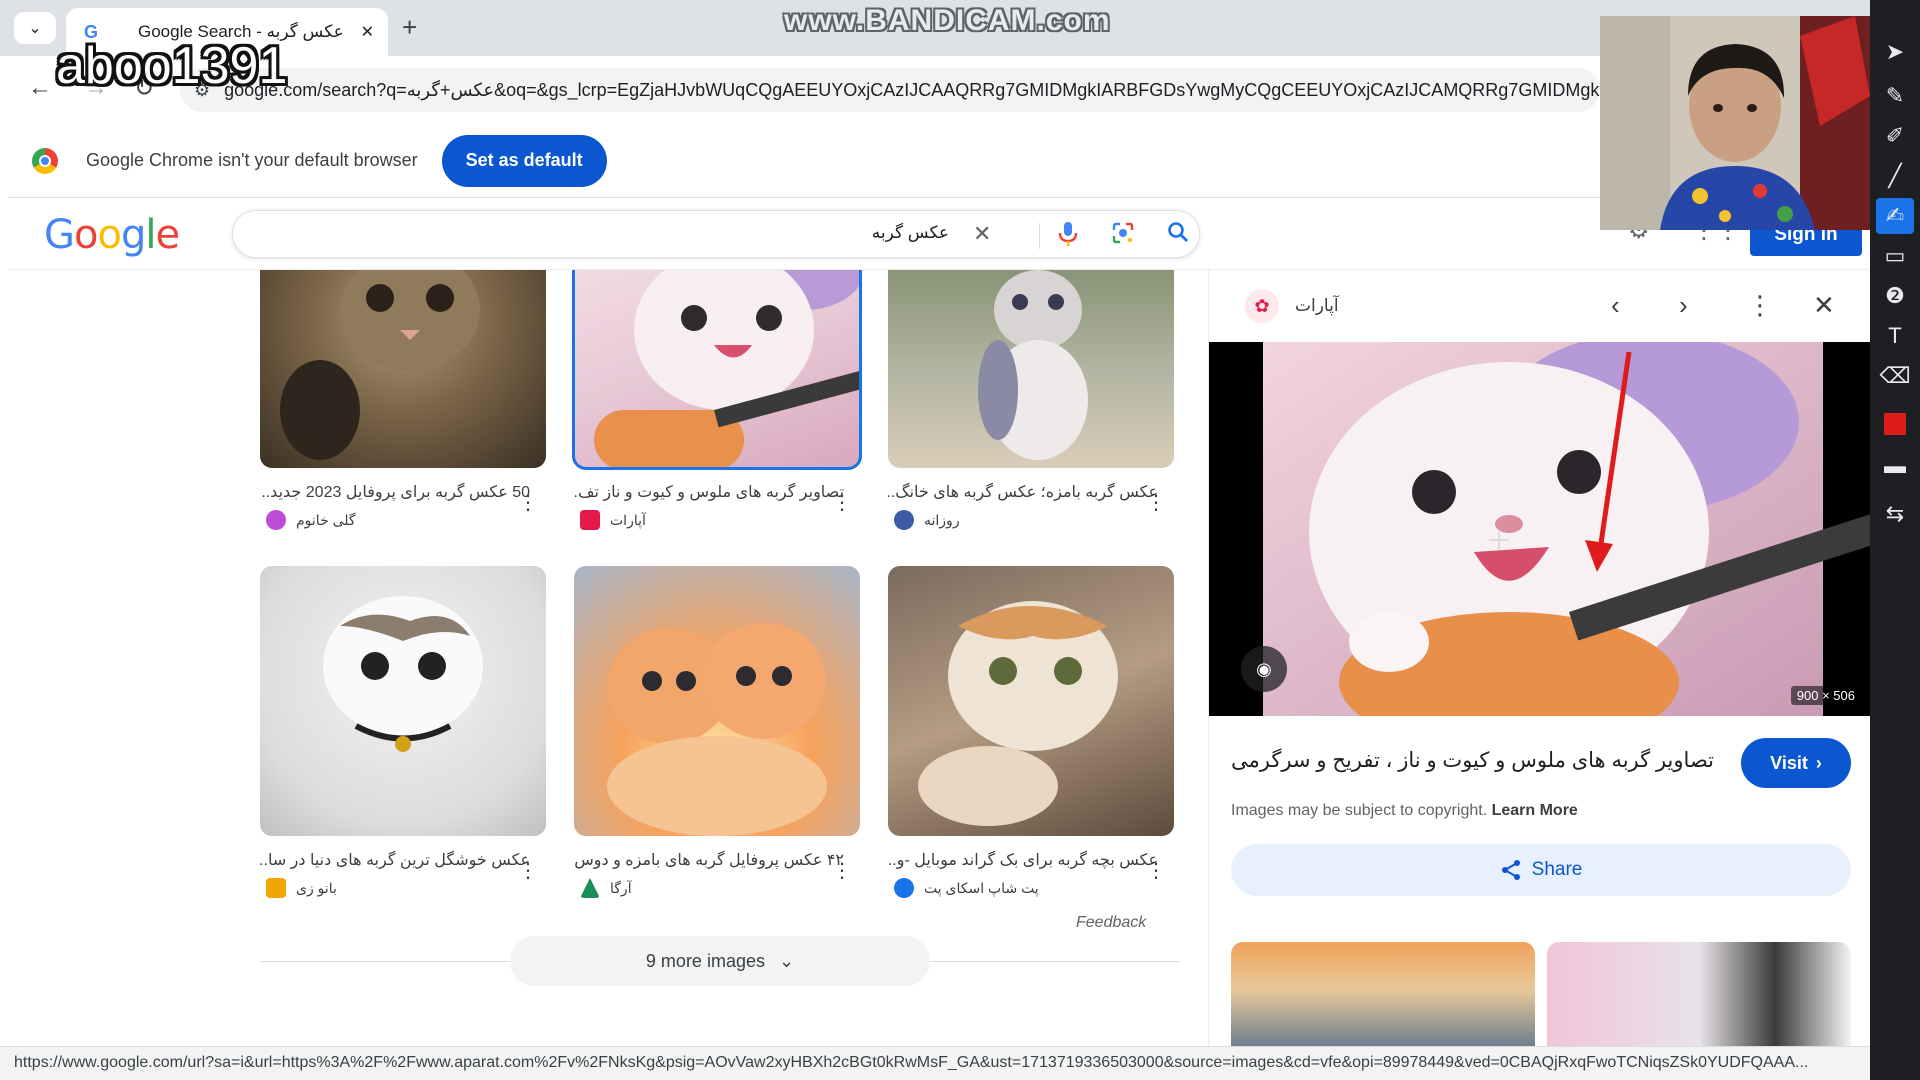  I want to click on more-images-button: 9 more images ⌄, so click(720, 961).